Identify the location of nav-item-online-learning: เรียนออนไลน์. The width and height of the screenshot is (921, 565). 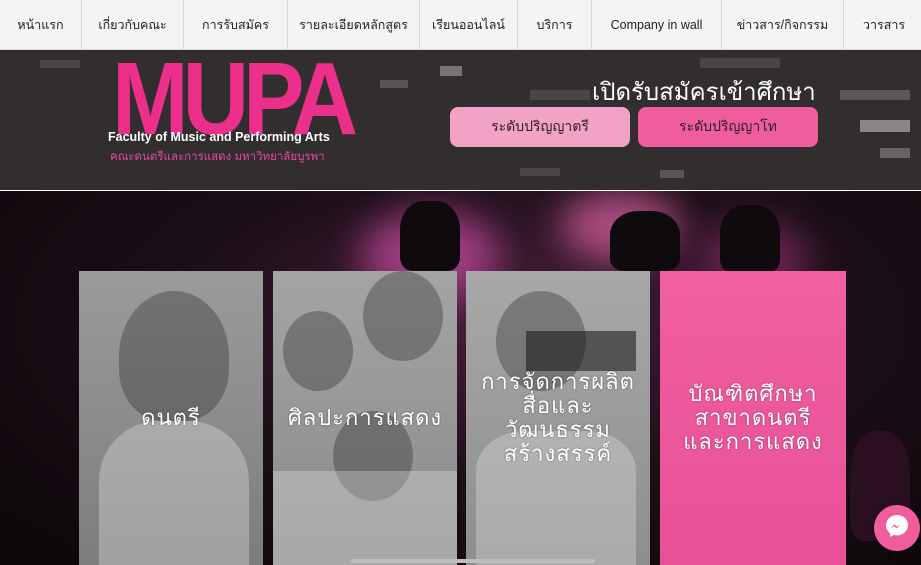
(469, 24).